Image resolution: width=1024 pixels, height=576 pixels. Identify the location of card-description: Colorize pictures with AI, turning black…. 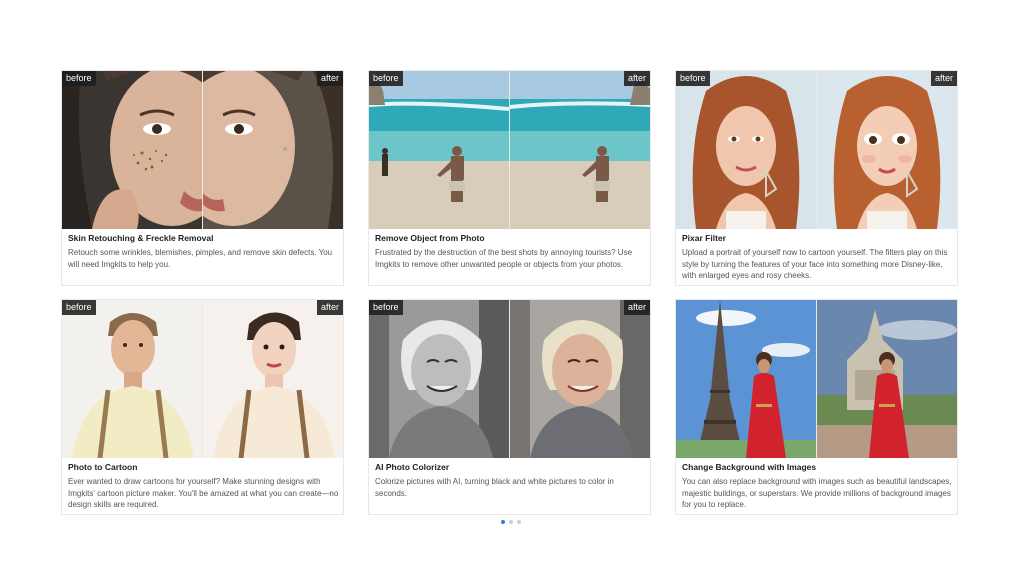
(494, 487).